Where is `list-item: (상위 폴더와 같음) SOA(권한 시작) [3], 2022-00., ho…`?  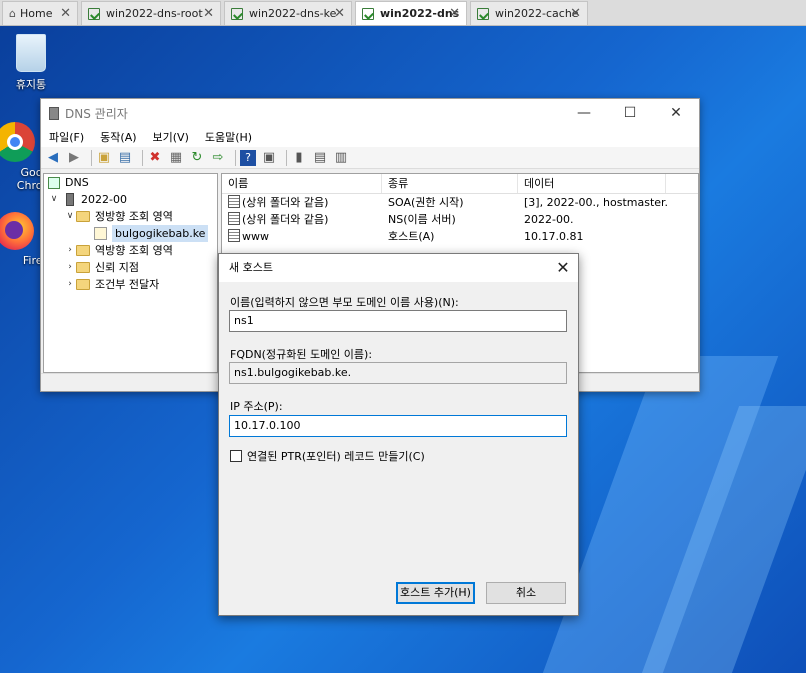 list-item: (상위 폴더와 같음) SOA(권한 시작) [3], 2022-00., ho… is located at coordinates (460, 202).